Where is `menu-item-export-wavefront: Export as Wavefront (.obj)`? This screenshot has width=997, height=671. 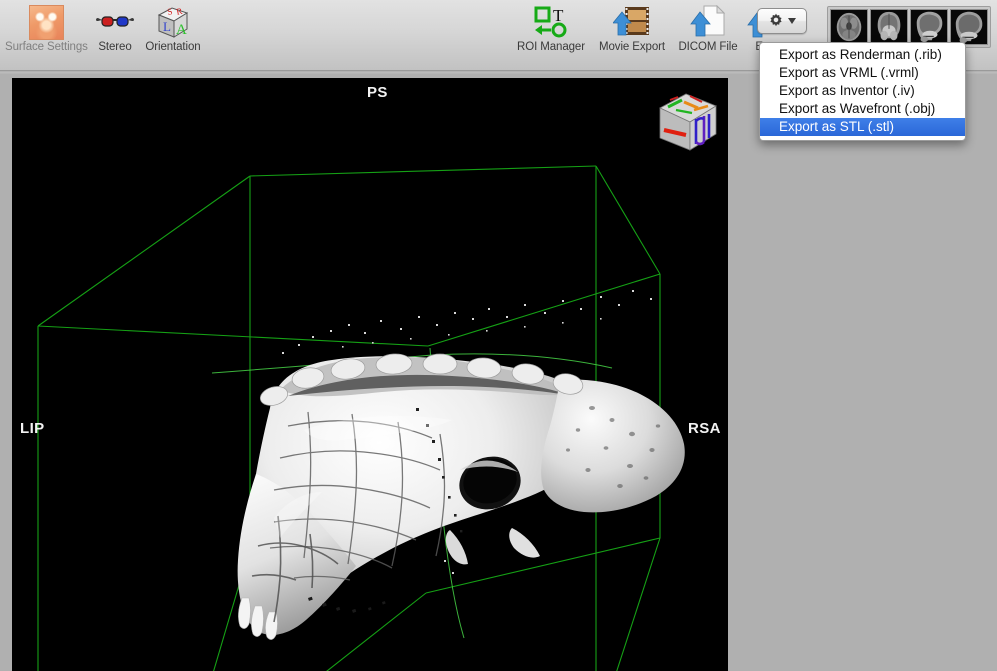 menu-item-export-wavefront: Export as Wavefront (.obj) is located at coordinates (862, 109).